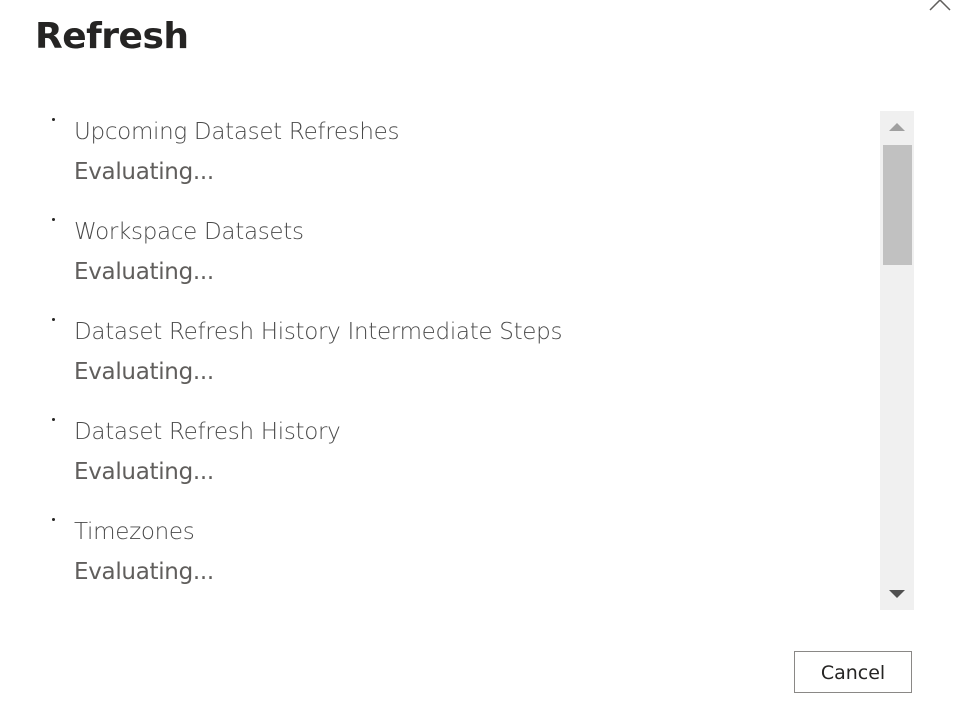 The width and height of the screenshot is (954, 719). Describe the element at coordinates (112, 36) in the screenshot. I see `dialog-title: Refresh` at that location.